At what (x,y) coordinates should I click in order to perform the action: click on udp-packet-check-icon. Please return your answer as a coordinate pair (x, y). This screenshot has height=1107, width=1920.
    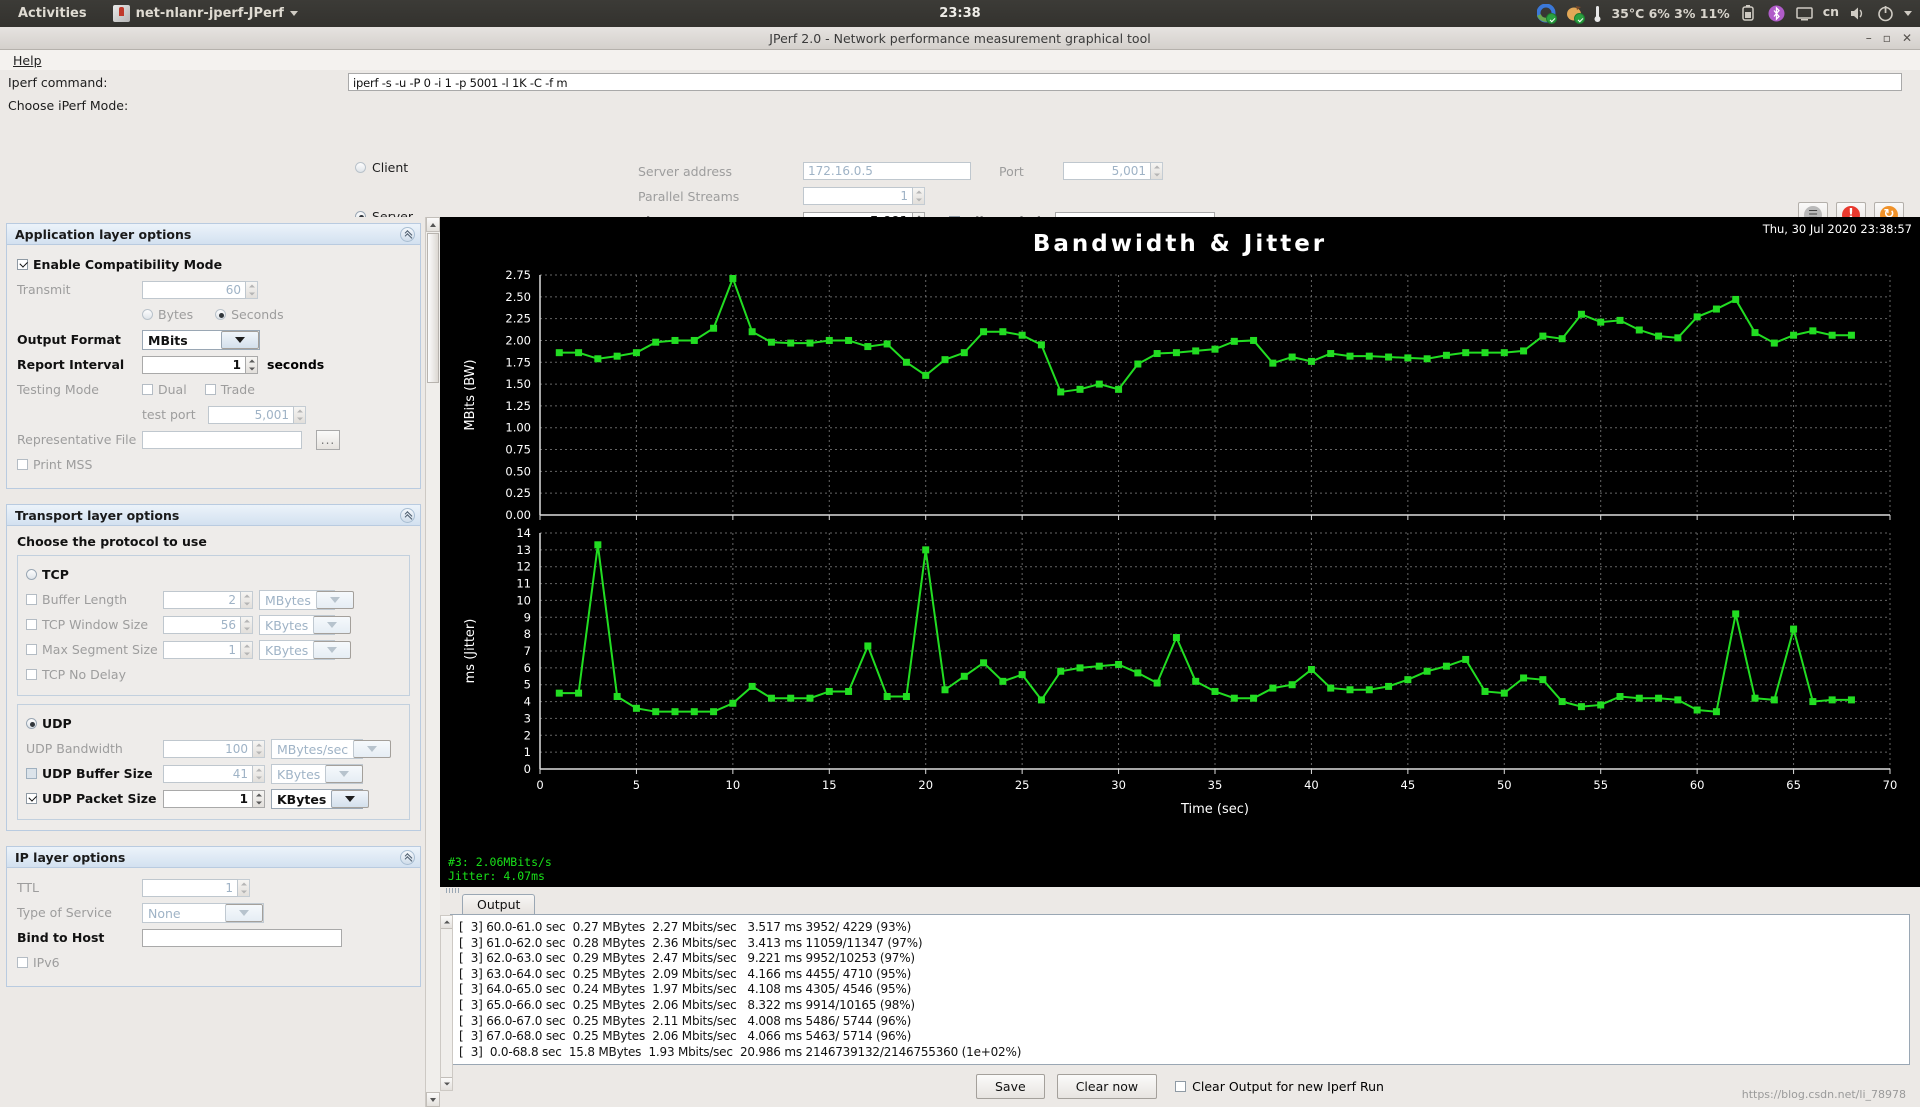
    Looking at the image, I should click on (31, 798).